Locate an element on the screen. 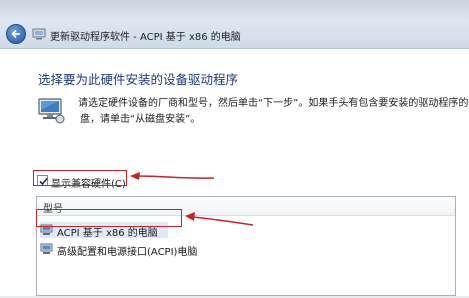 The height and width of the screenshot is (298, 469). page-heading: 选择要为此硬件安装的设备驱动程序 is located at coordinates (138, 79).